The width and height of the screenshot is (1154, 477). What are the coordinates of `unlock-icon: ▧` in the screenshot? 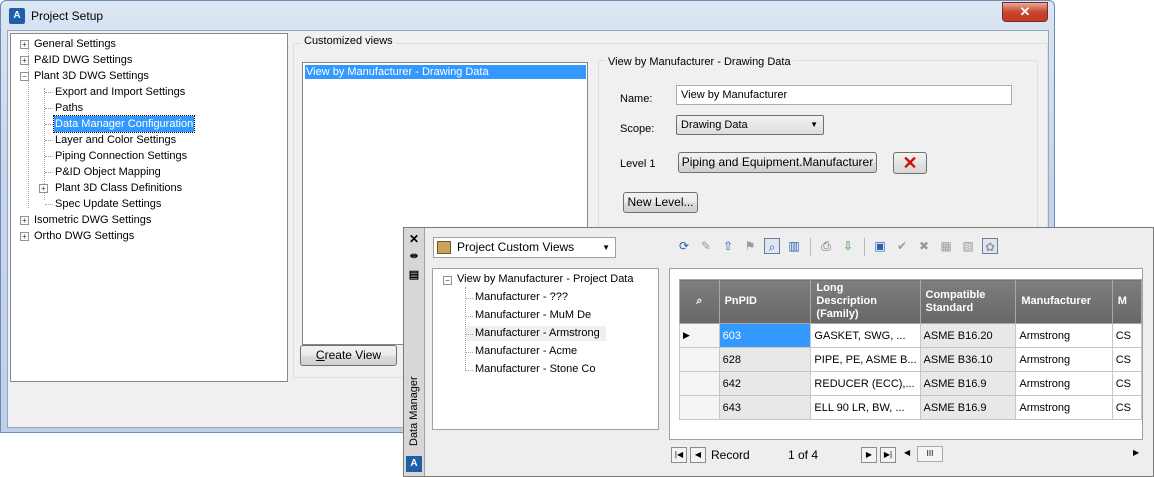 It's located at (968, 246).